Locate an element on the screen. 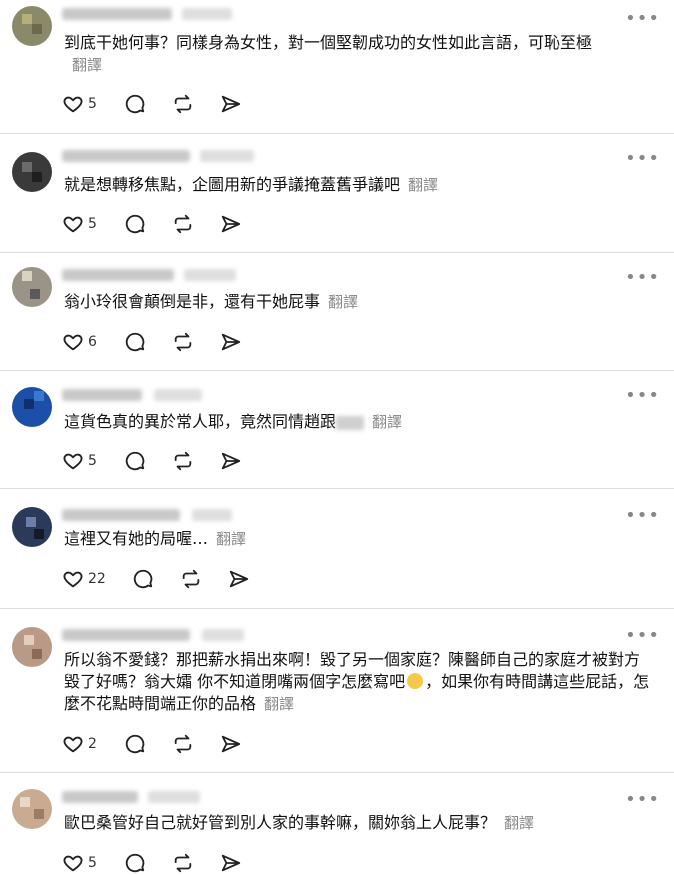  like-button: 22 is located at coordinates (84, 579).